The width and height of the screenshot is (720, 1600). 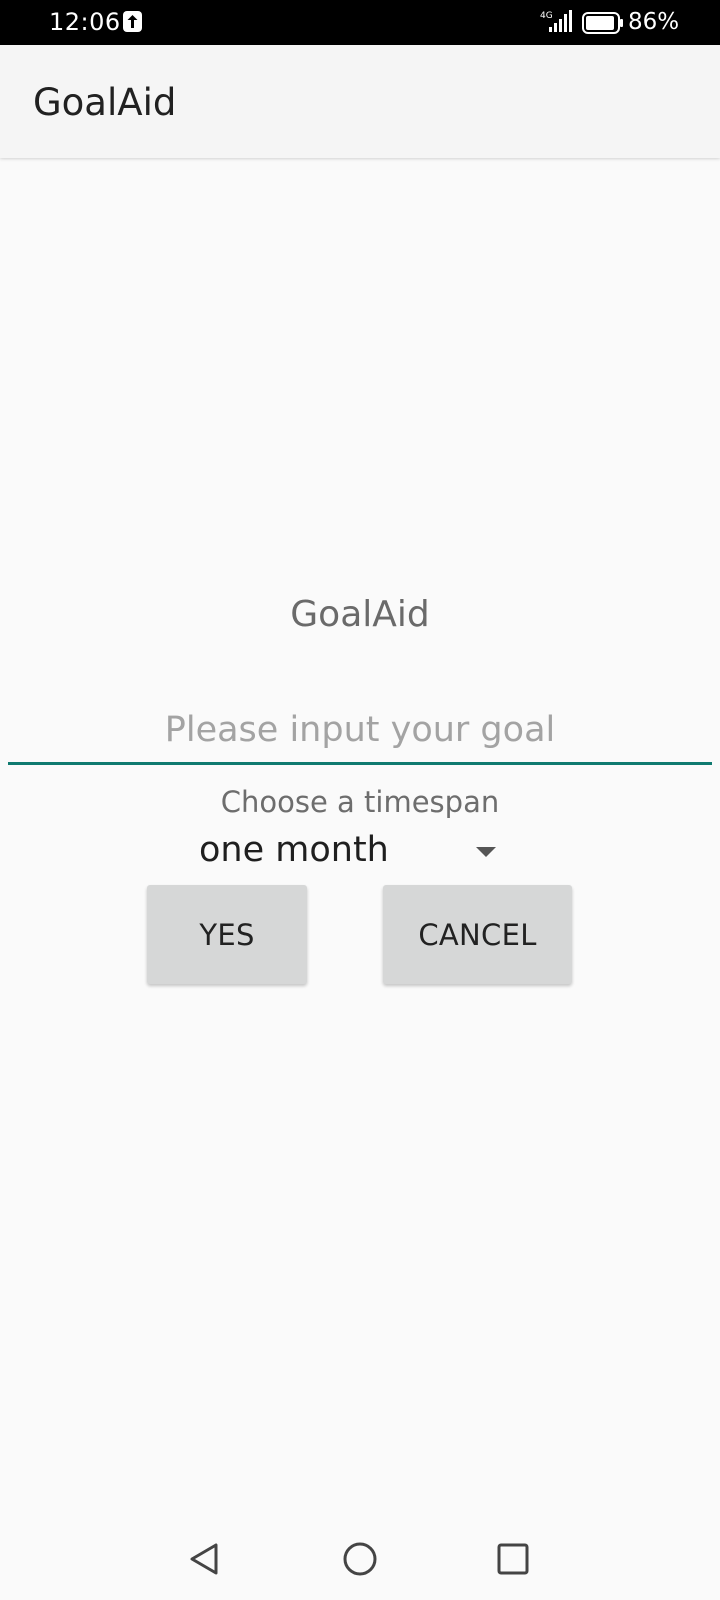 I want to click on battery-icon, so click(x=603, y=25).